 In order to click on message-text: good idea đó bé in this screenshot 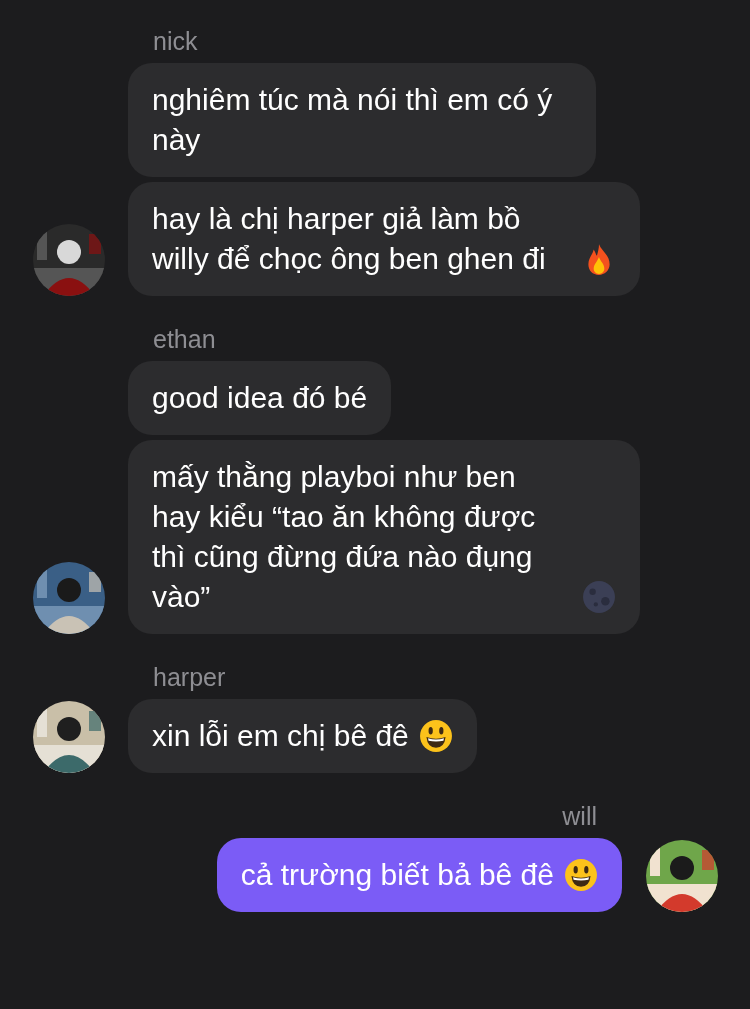, I will do `click(260, 398)`.